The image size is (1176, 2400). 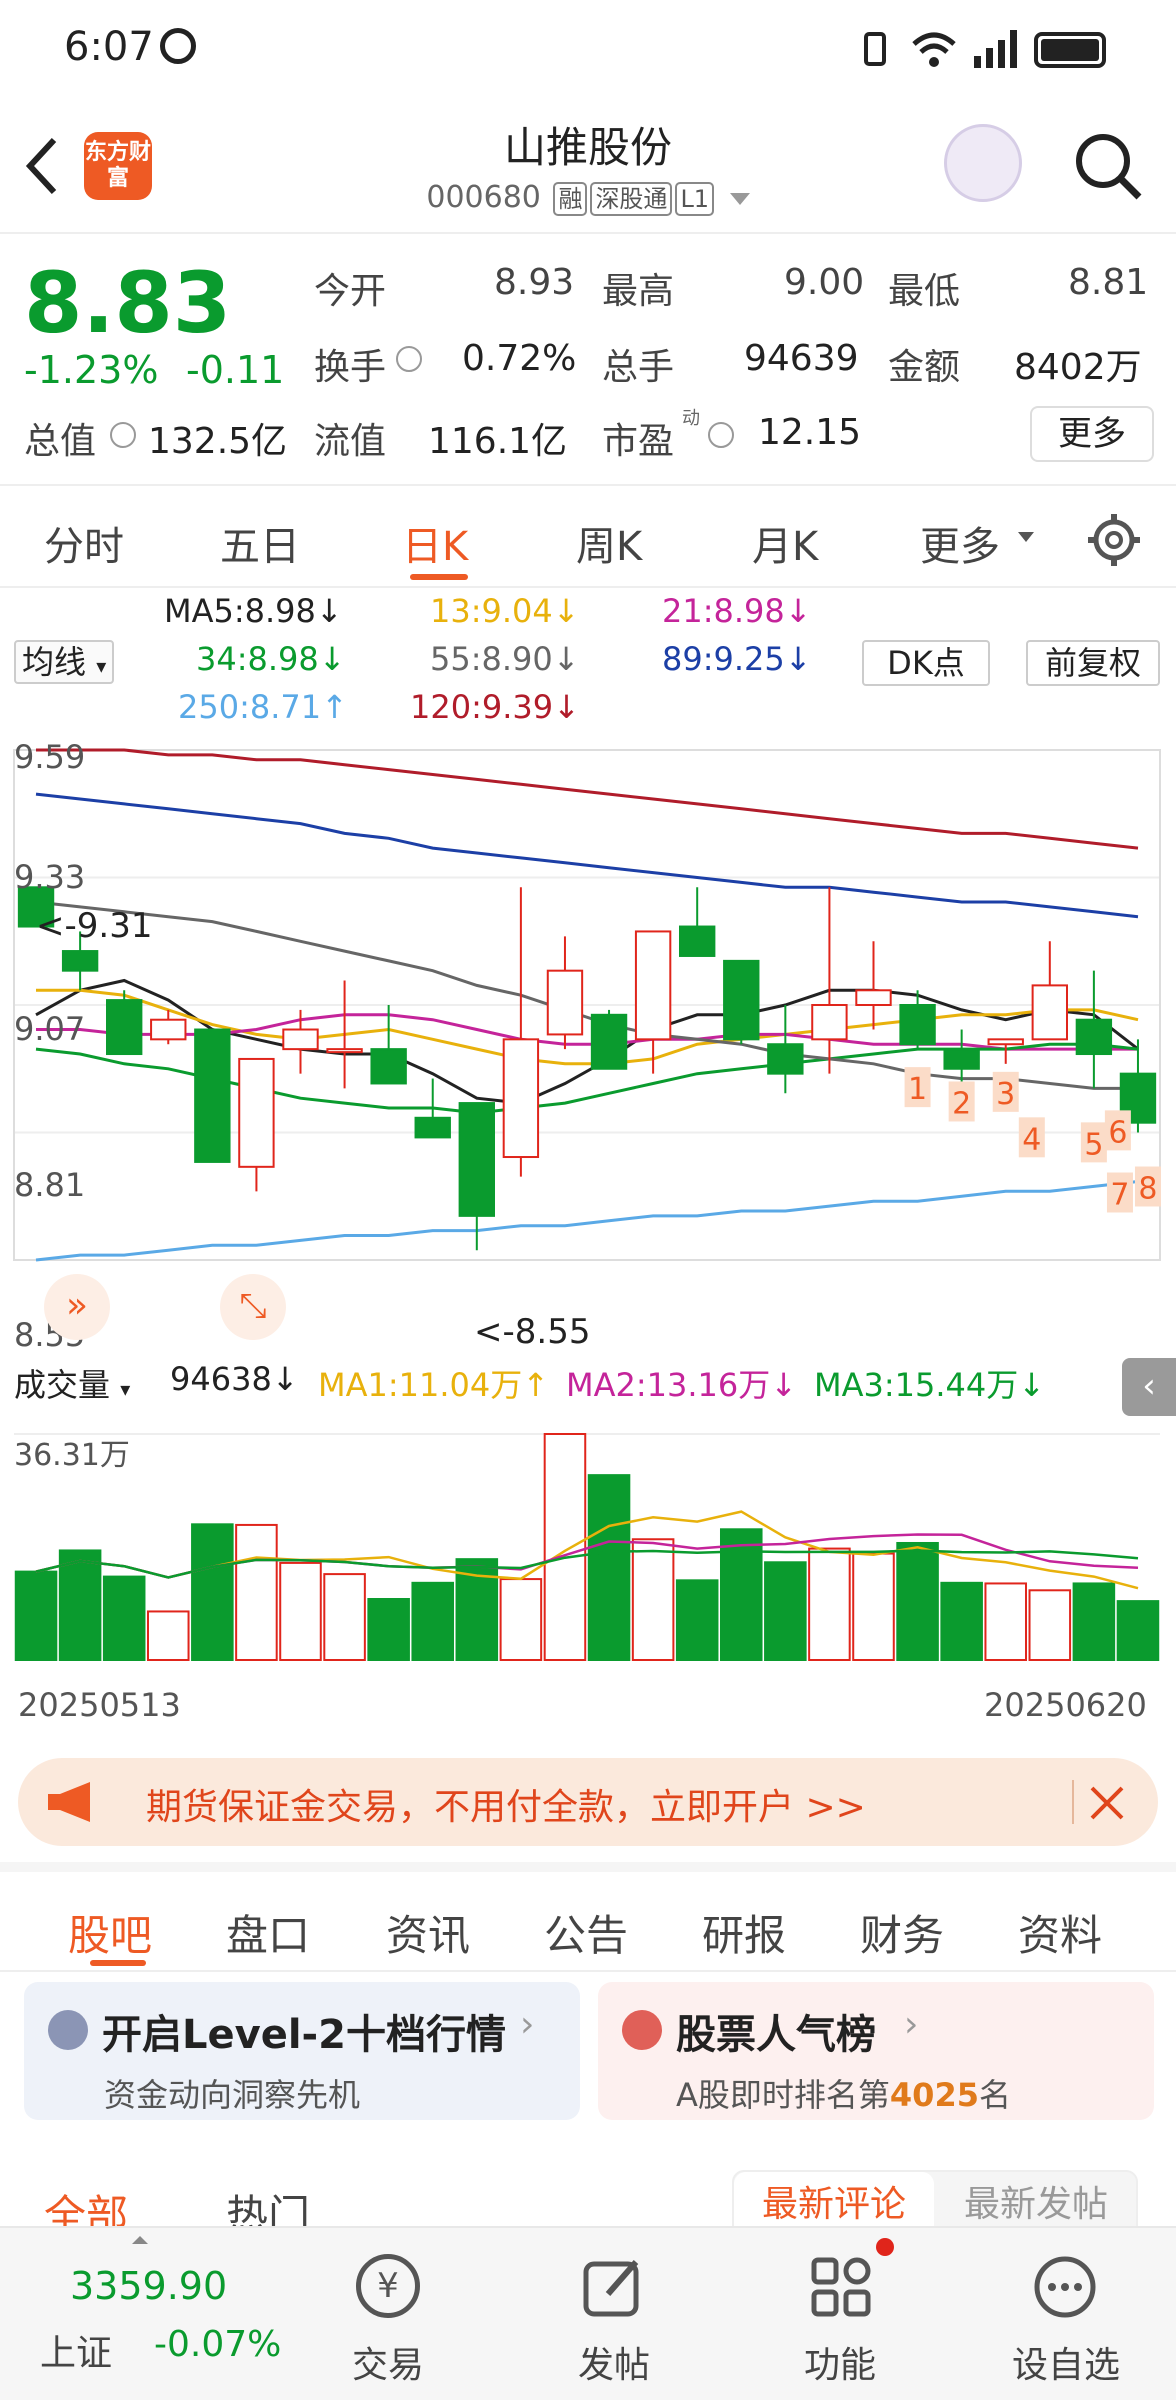 What do you see at coordinates (776, 2035) in the screenshot?
I see `popularity-title: 股票人气榜` at bounding box center [776, 2035].